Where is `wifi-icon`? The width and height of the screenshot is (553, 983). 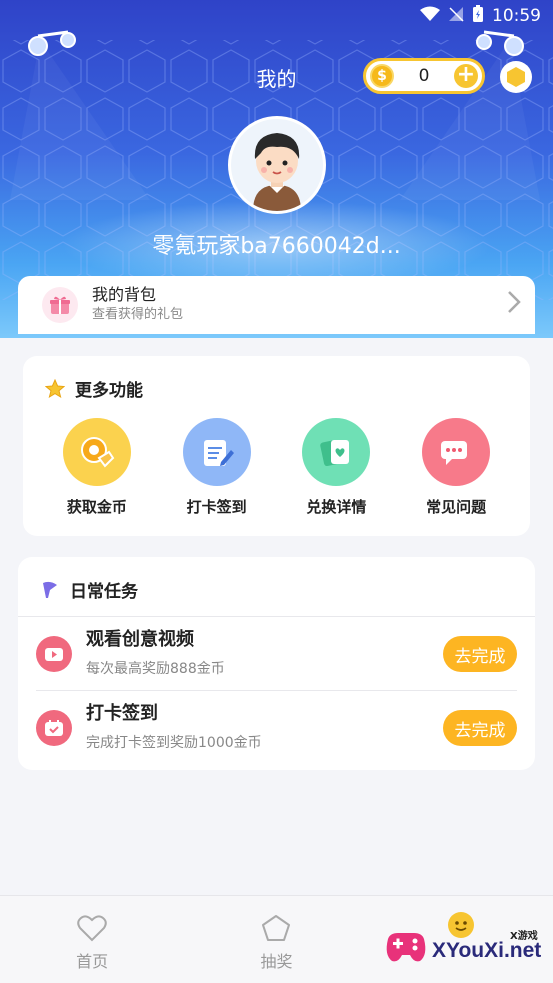 wifi-icon is located at coordinates (430, 16).